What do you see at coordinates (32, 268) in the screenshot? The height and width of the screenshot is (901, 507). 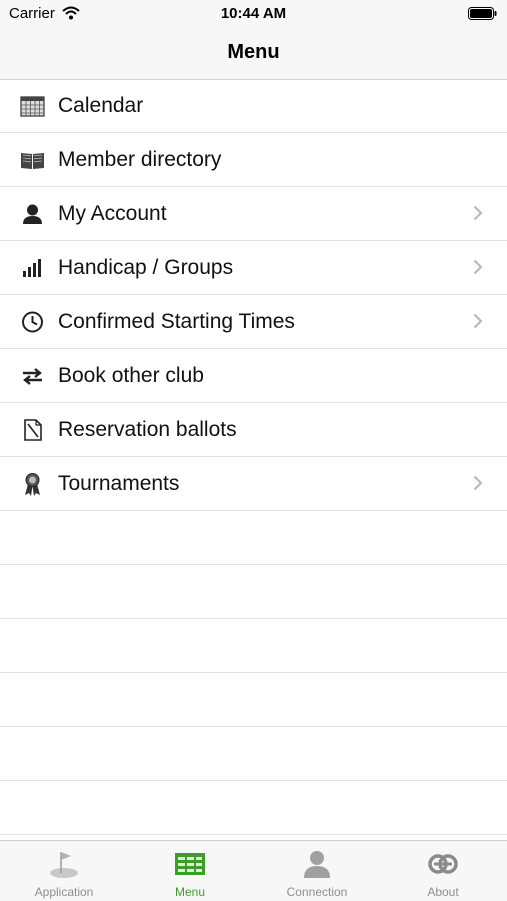 I see `bar-chart-icon` at bounding box center [32, 268].